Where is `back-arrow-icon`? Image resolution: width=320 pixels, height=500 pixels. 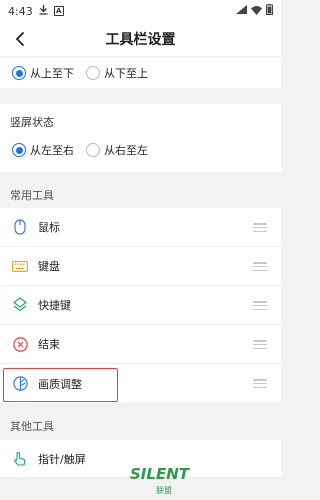 back-arrow-icon is located at coordinates (20, 39).